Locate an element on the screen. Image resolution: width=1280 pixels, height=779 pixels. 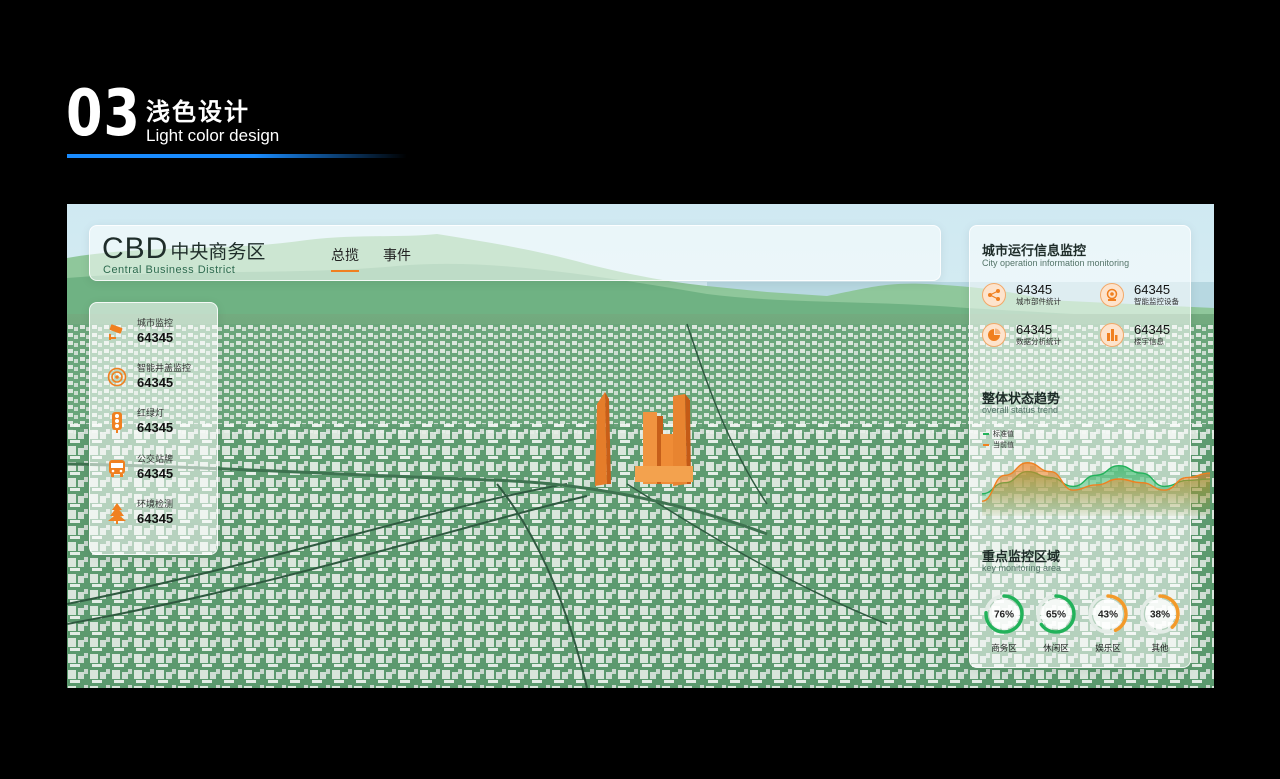
stat-card: 64345 城市部件统计 is located at coordinates (1021, 295).